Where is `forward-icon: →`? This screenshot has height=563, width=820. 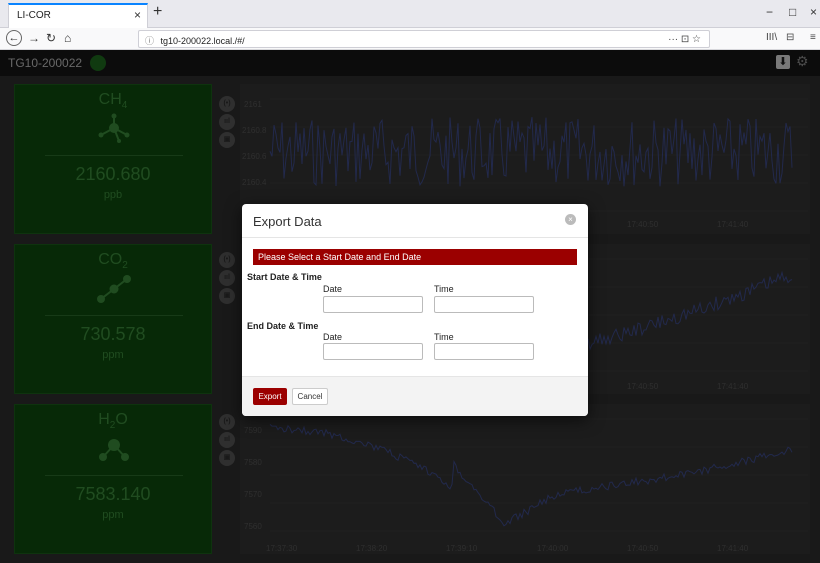
forward-icon: → is located at coordinates (34, 38).